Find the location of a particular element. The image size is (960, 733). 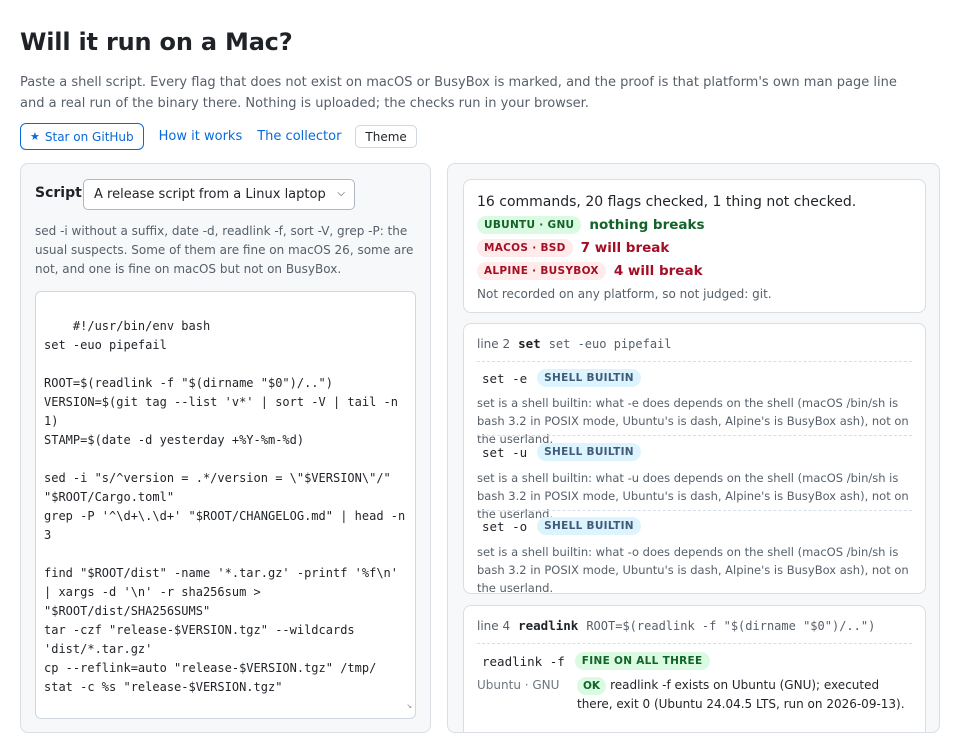

star-icon: ★ is located at coordinates (35, 136).